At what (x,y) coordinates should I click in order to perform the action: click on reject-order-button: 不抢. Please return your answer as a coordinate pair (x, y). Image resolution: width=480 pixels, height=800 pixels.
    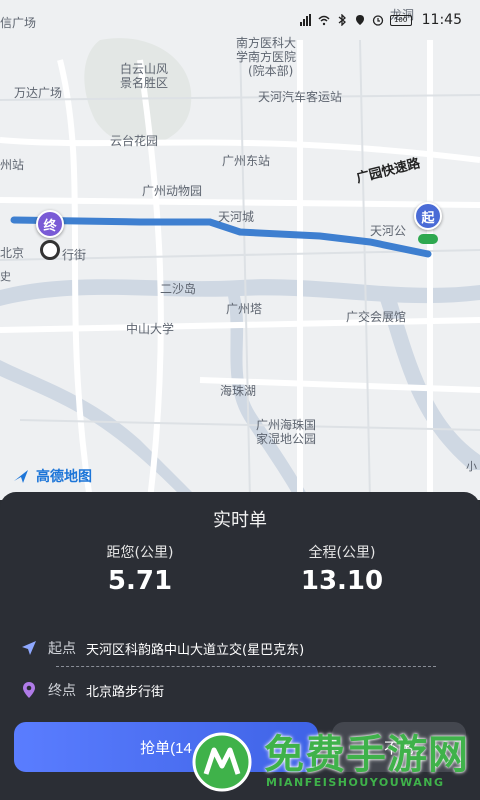
    Looking at the image, I should click on (399, 747).